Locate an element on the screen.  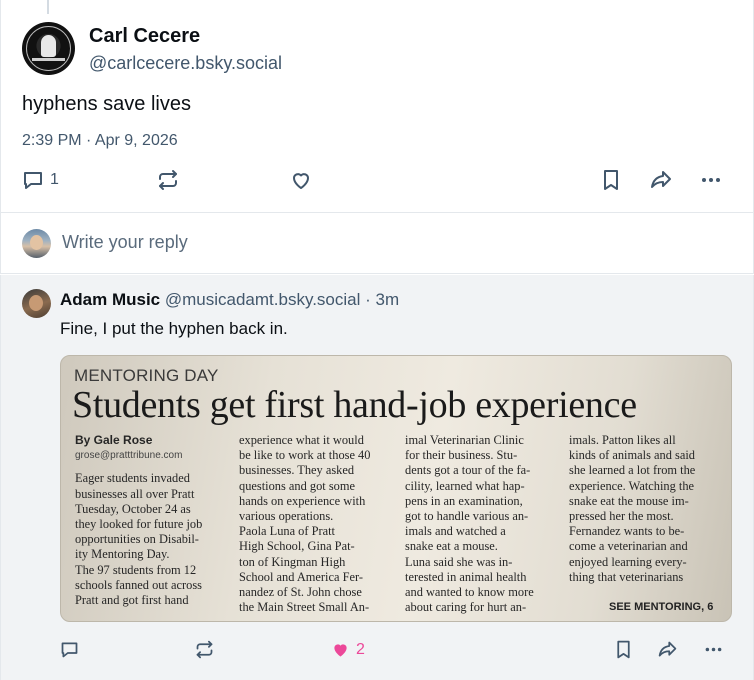
clipping-line: opportunities on Disabil- is located at coordinates (137, 539).